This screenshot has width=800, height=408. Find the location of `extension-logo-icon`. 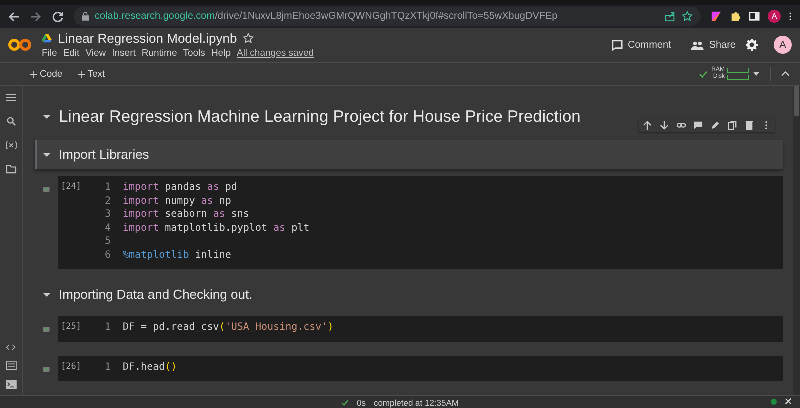

extension-logo-icon is located at coordinates (716, 16).